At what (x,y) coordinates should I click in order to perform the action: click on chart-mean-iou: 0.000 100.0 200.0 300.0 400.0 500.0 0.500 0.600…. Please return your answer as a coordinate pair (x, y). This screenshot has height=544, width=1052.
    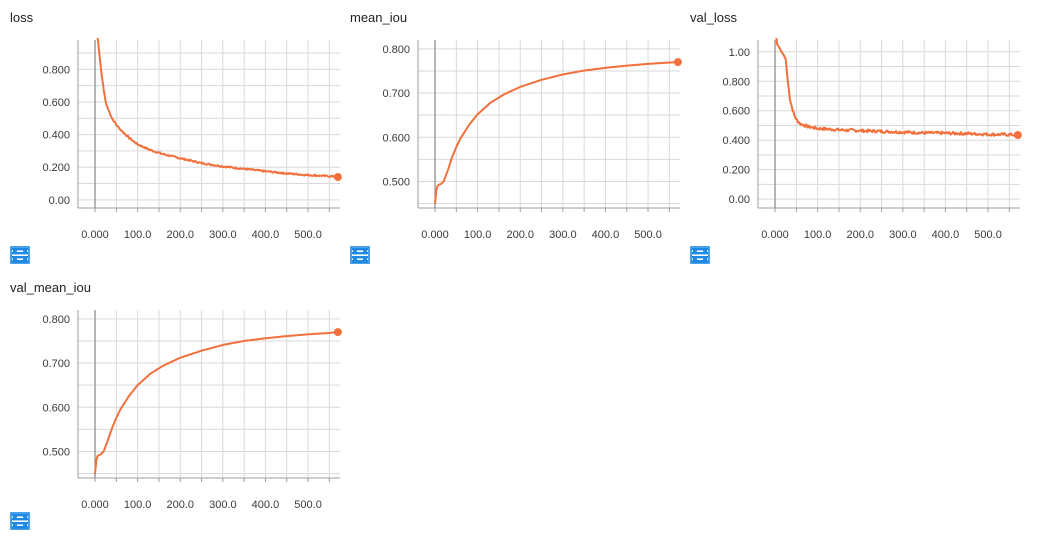
    Looking at the image, I should click on (520, 125).